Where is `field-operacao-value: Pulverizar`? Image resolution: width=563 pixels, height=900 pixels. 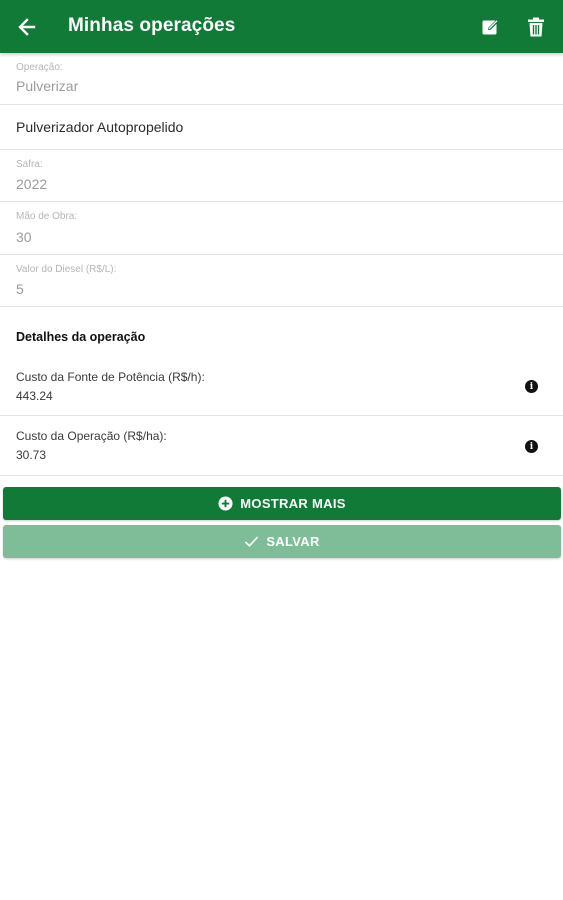
field-operacao-value: Pulverizar is located at coordinates (47, 86).